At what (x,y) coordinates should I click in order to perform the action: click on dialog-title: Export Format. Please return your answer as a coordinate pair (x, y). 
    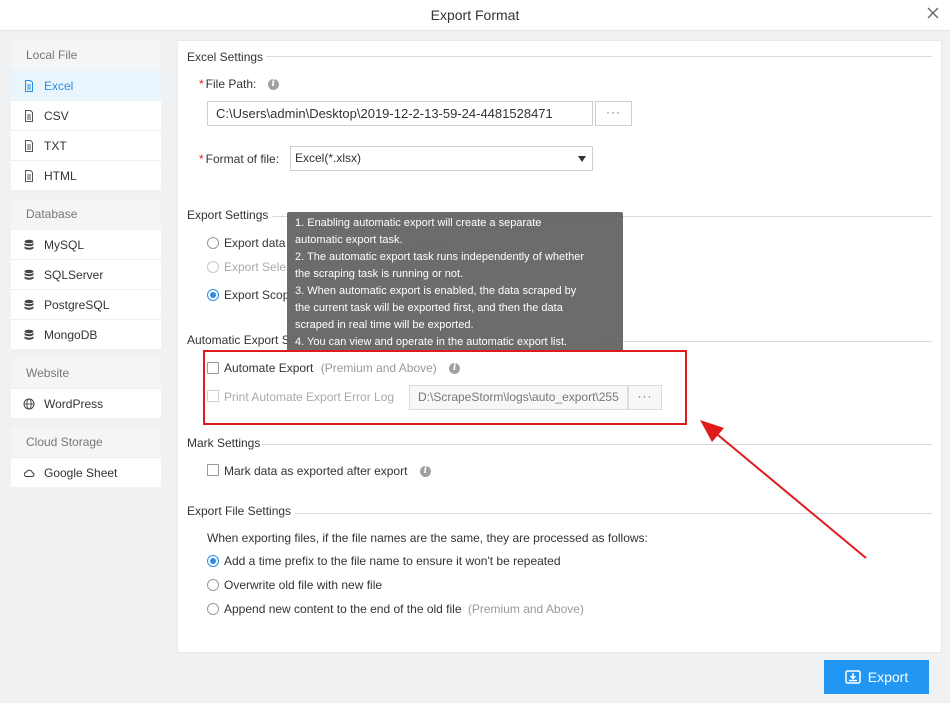
    Looking at the image, I should click on (475, 15).